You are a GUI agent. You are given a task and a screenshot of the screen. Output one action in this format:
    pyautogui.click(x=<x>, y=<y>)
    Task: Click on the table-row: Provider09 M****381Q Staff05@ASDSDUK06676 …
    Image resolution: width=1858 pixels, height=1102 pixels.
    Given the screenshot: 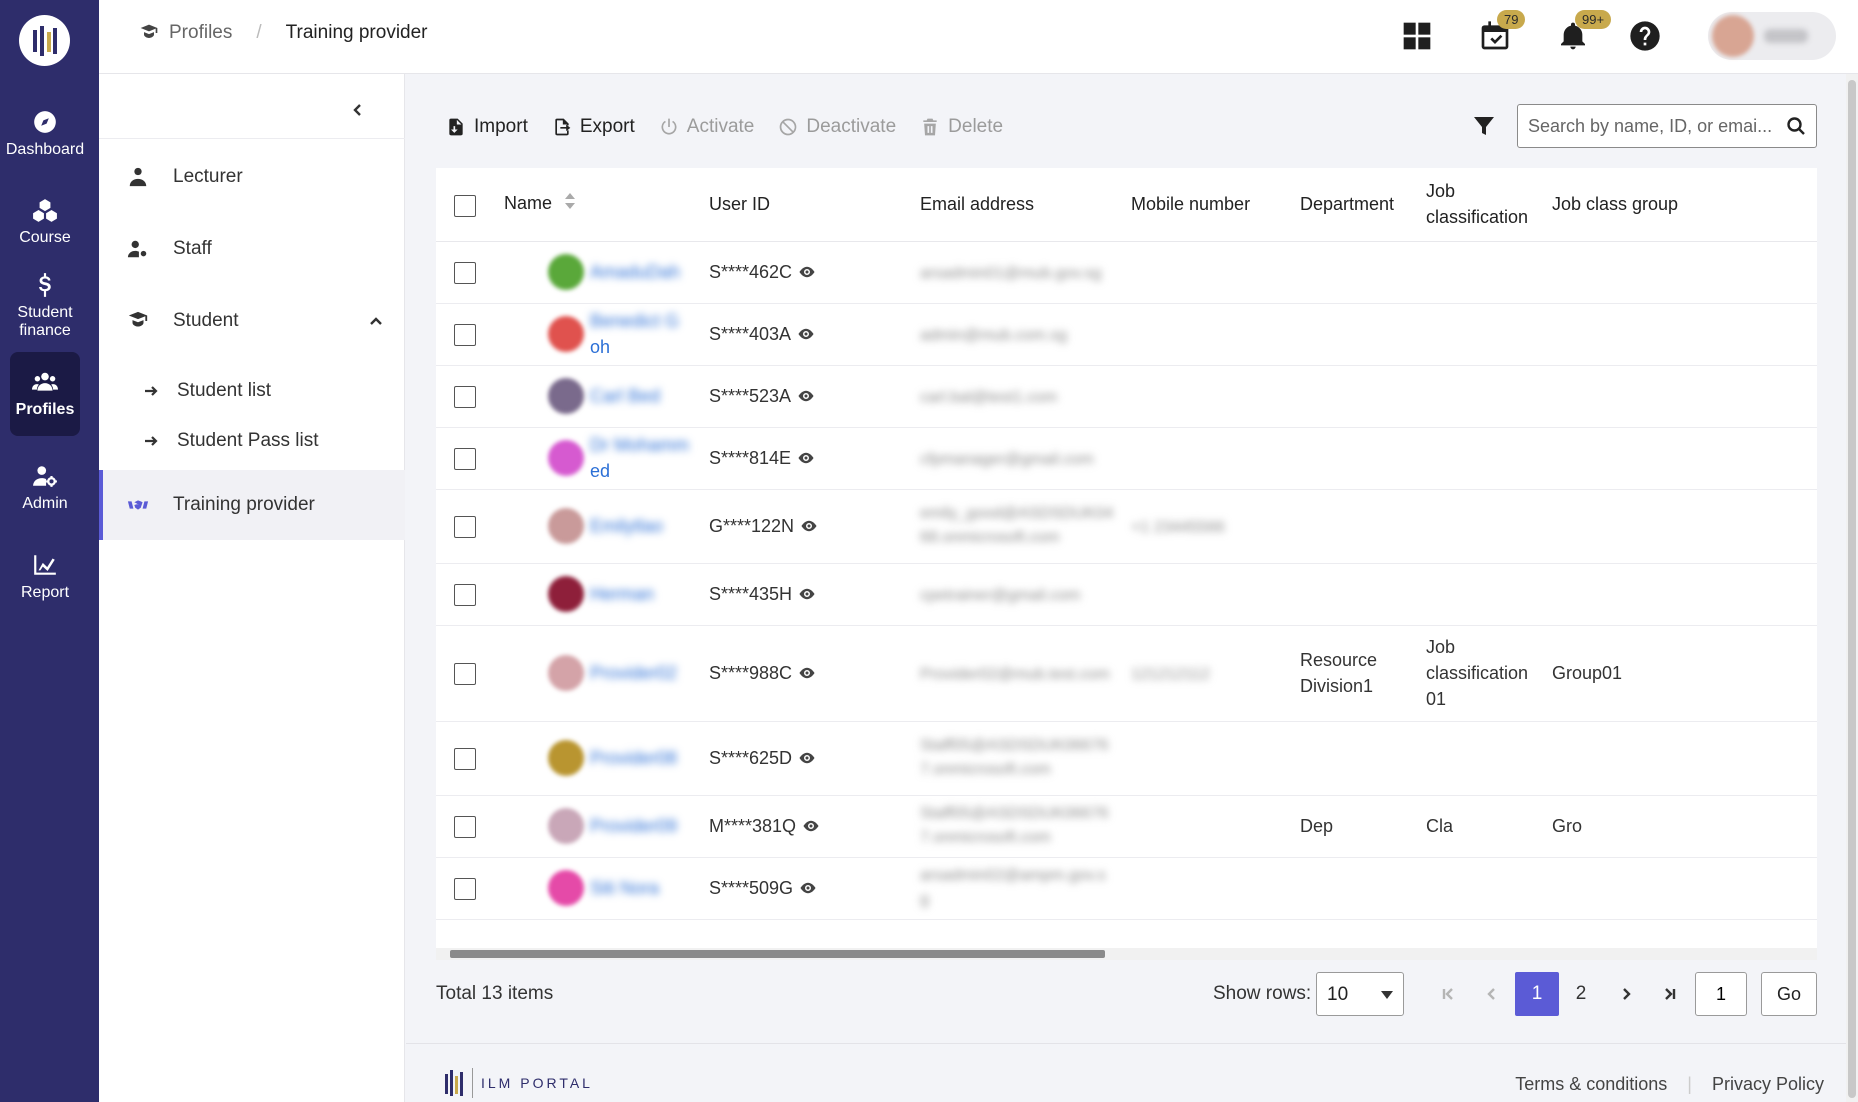 What is the action you would take?
    pyautogui.click(x=1126, y=826)
    